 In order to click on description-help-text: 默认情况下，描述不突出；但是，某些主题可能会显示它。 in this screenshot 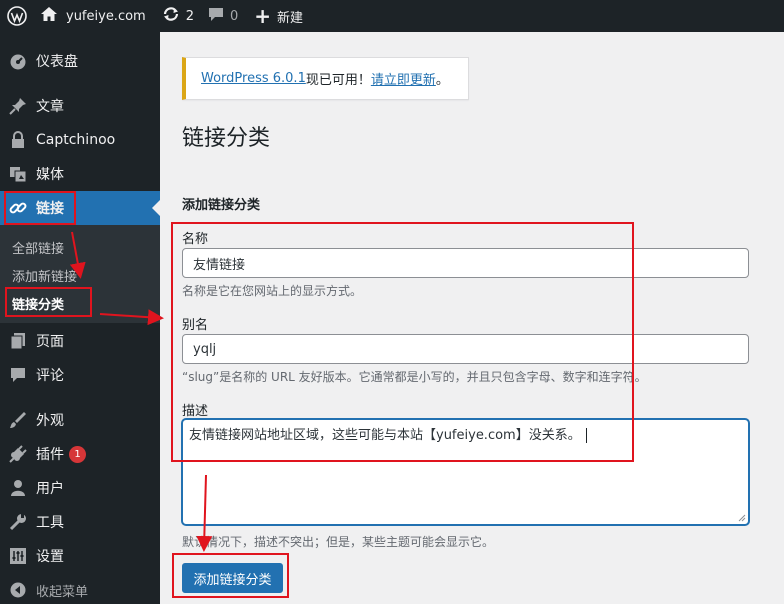, I will do `click(338, 542)`.